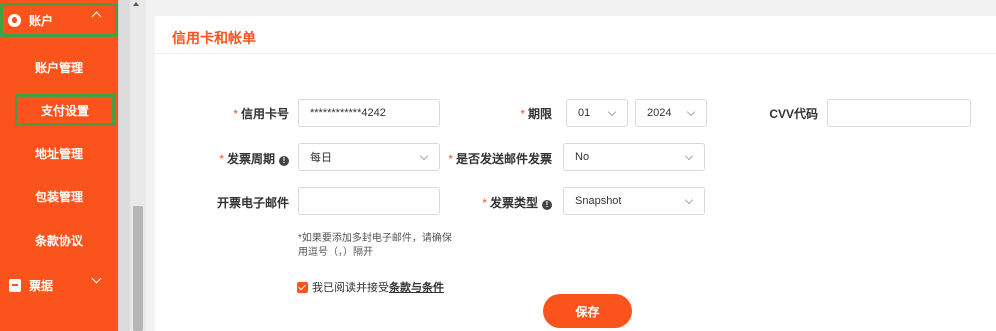 This screenshot has width=996, height=331. Describe the element at coordinates (350, 288) in the screenshot. I see `terms-agreement-prefix: 我已阅读并接受` at that location.